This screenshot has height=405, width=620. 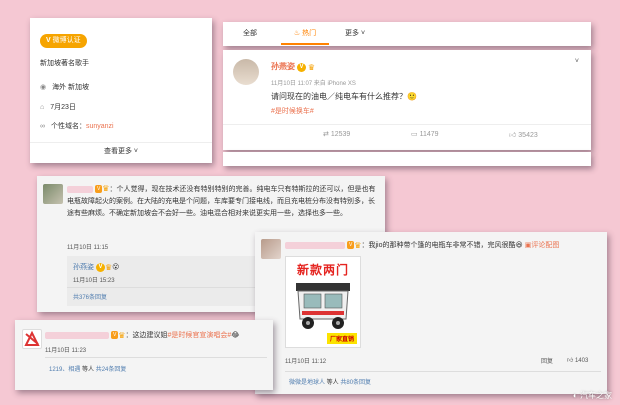 I want to click on feed-tabs: 全部 ♨ 热门 更多 ˅, so click(x=407, y=34).